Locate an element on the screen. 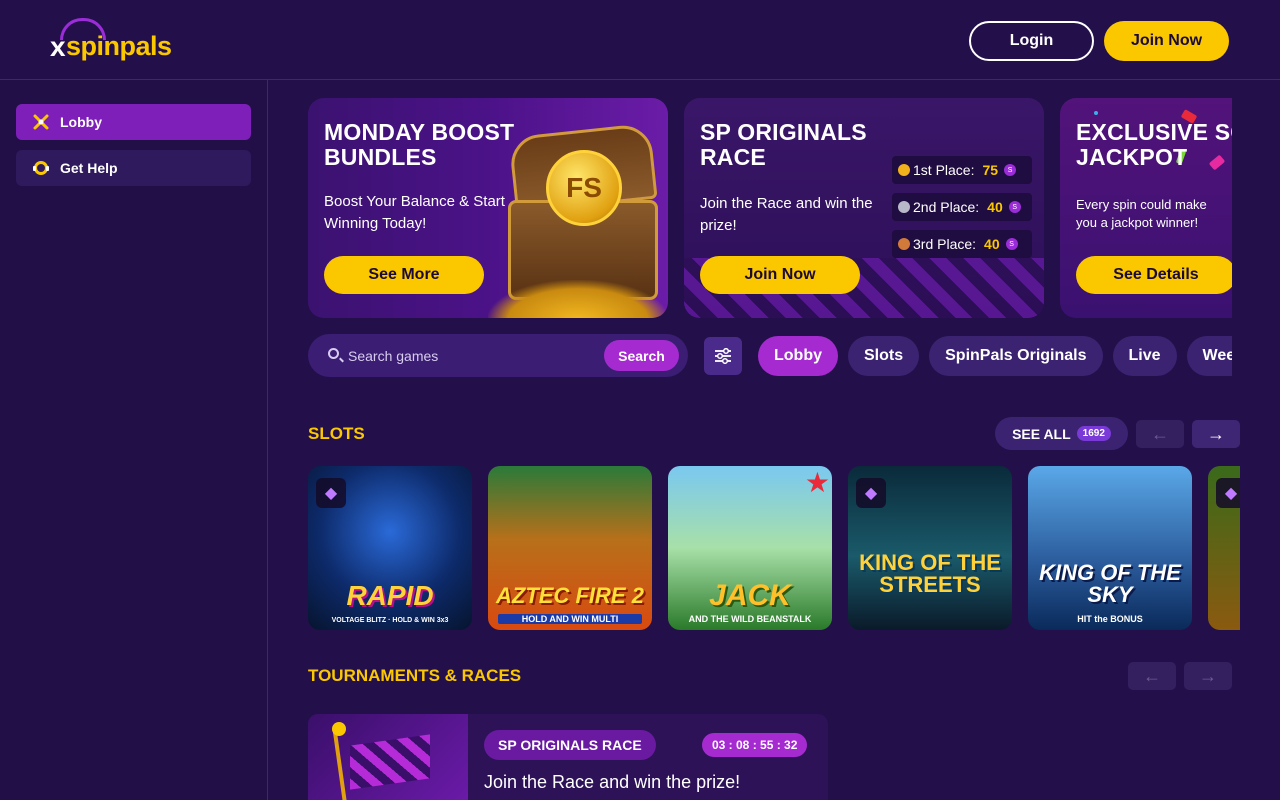 This screenshot has width=1280, height=800. sidebar-item-label: Get Help is located at coordinates (89, 168).